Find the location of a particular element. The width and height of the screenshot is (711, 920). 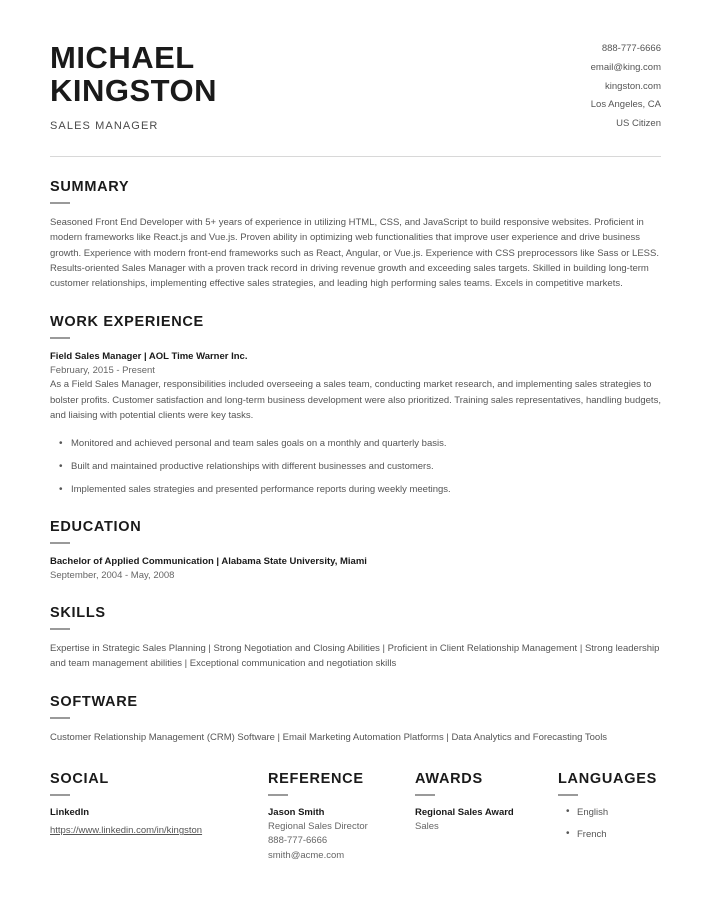

reference-role: Regional Sales Director is located at coordinates (318, 827).